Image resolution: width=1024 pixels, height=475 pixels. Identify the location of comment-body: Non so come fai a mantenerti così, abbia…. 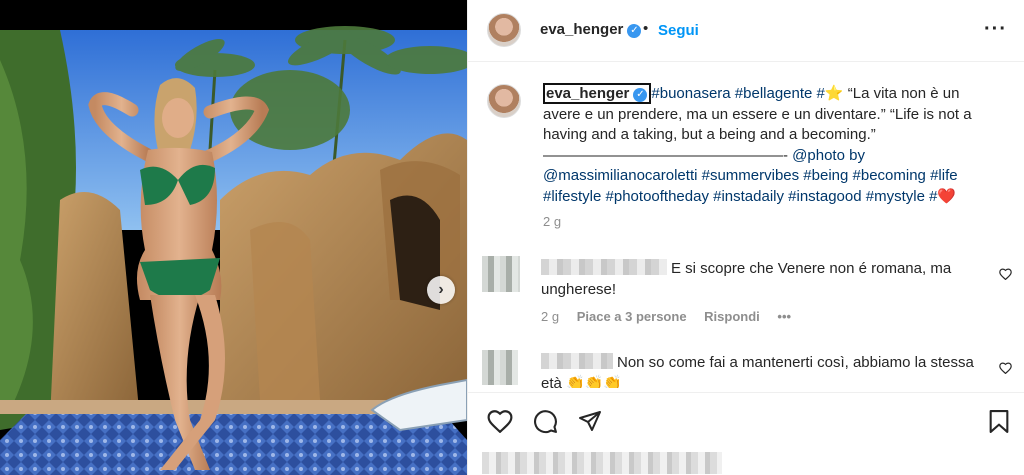
(763, 370).